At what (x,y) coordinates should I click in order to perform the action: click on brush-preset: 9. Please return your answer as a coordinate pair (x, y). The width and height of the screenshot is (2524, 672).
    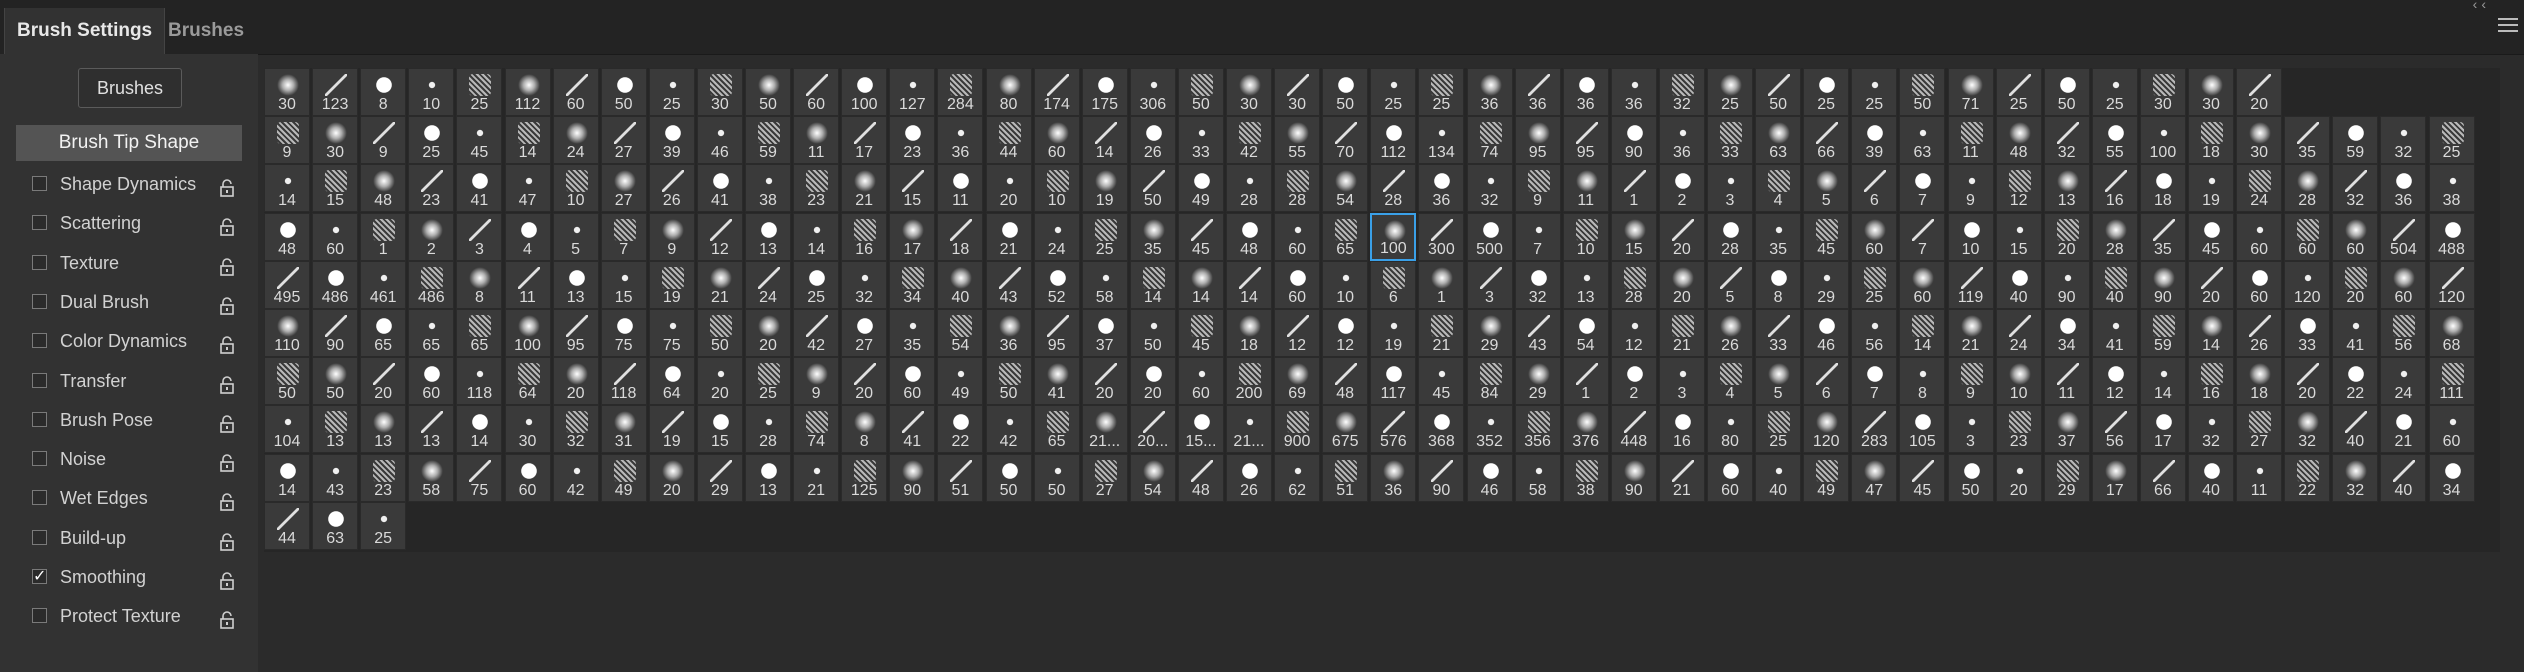
    Looking at the image, I should click on (816, 381).